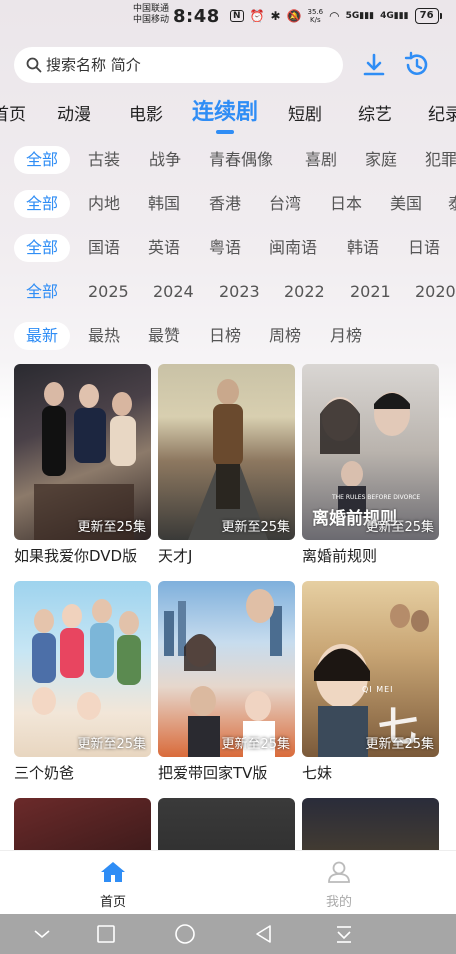 The image size is (456, 954). I want to click on filter-chip: 青春偶像, so click(241, 160).